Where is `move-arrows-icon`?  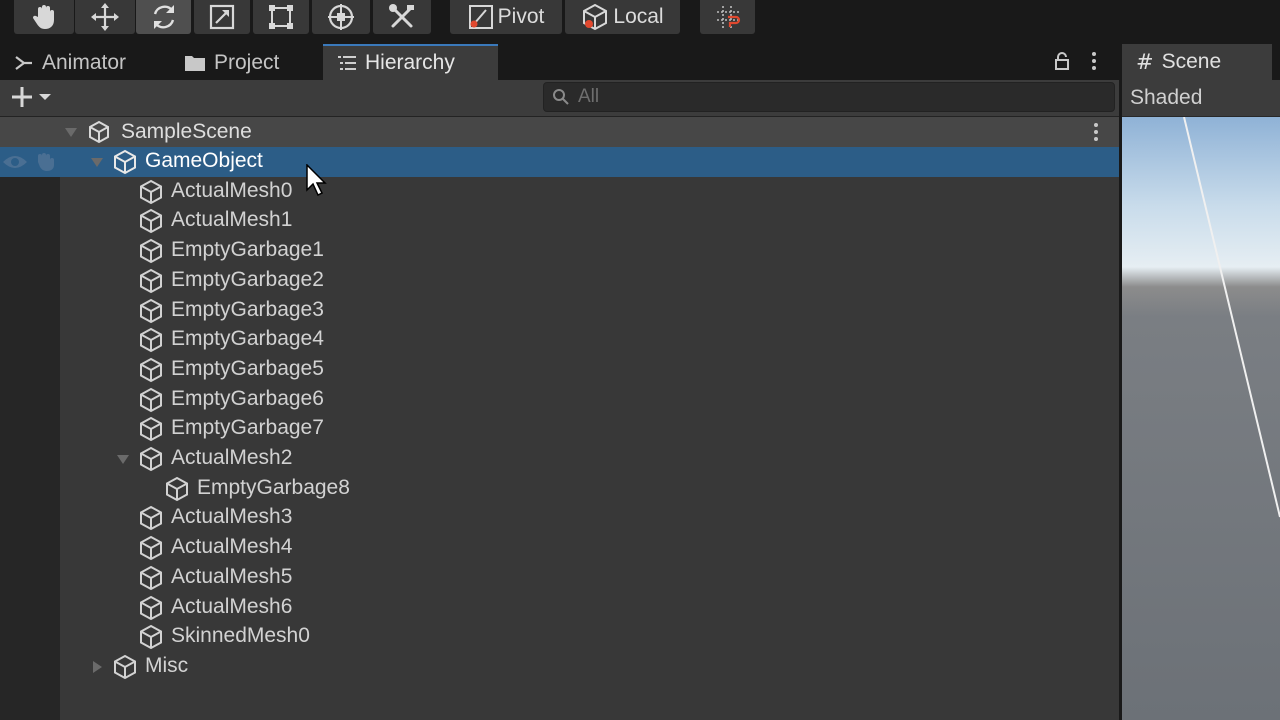 move-arrows-icon is located at coordinates (105, 17).